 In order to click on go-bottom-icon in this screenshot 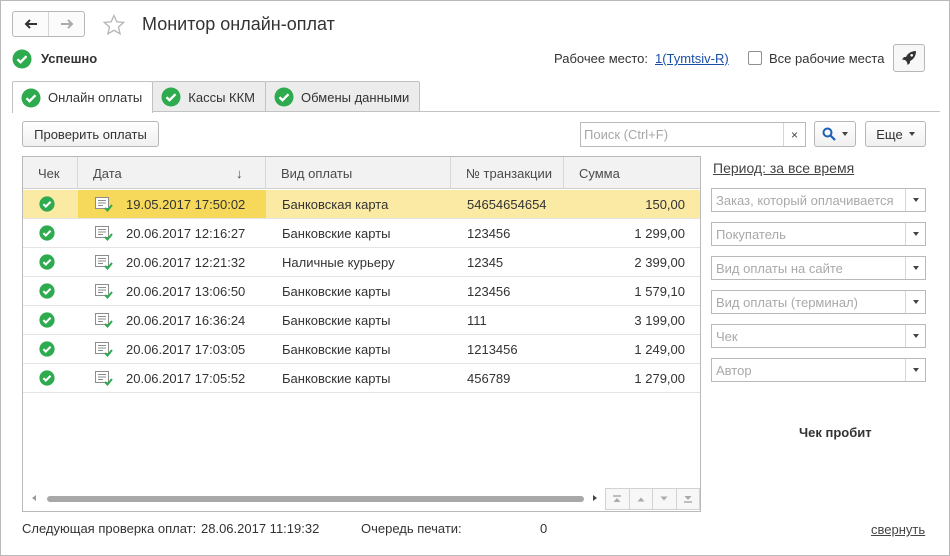, I will do `click(687, 499)`.